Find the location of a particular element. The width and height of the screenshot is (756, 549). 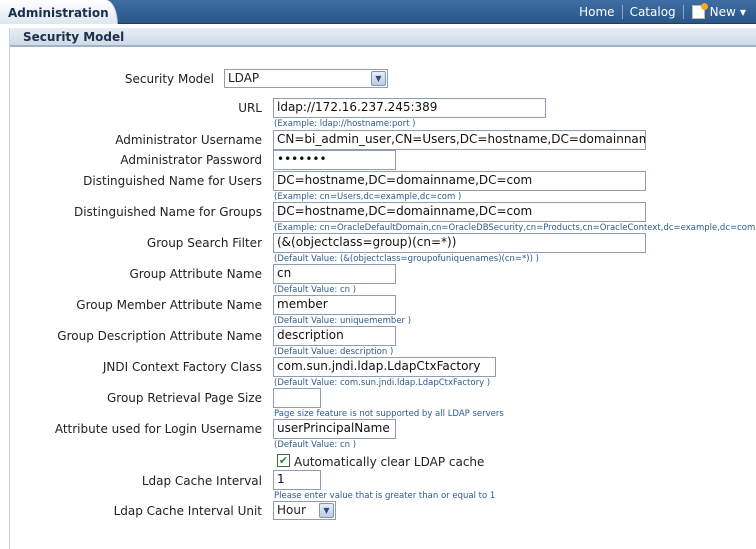

group-attr-input: cn is located at coordinates (334, 274).